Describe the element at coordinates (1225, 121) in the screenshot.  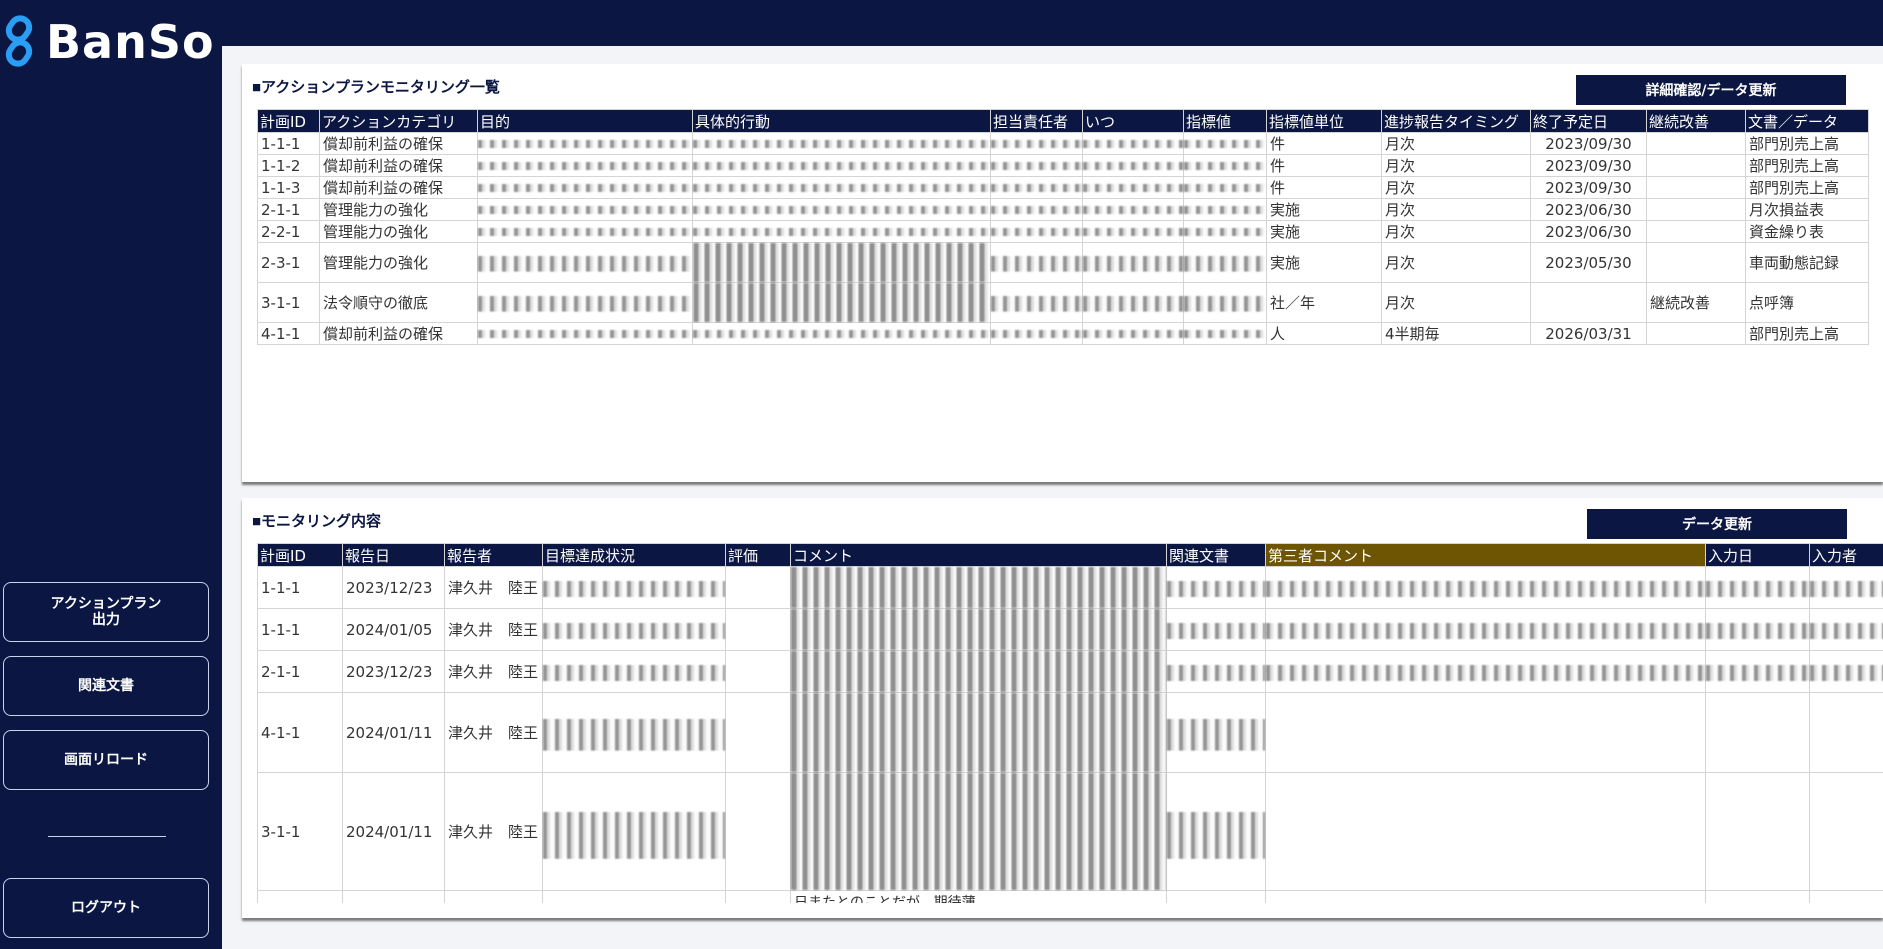
I see `col-indicator-value: 指標値` at that location.